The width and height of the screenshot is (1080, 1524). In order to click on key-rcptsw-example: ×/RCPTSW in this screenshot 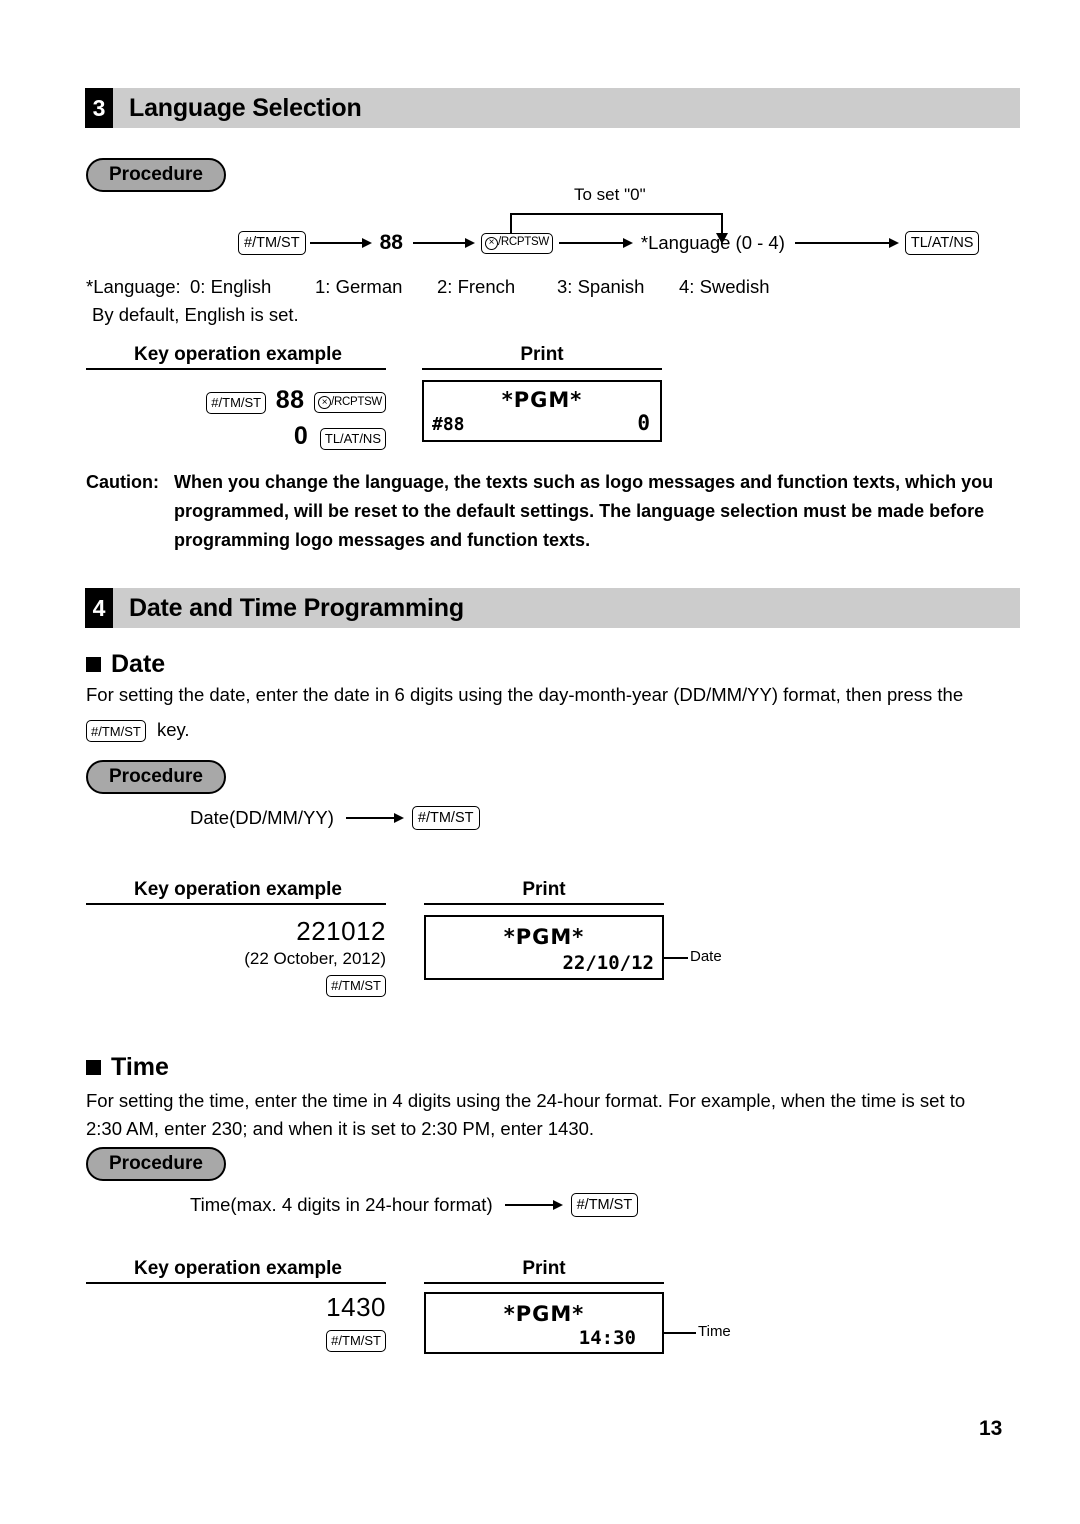, I will do `click(350, 403)`.